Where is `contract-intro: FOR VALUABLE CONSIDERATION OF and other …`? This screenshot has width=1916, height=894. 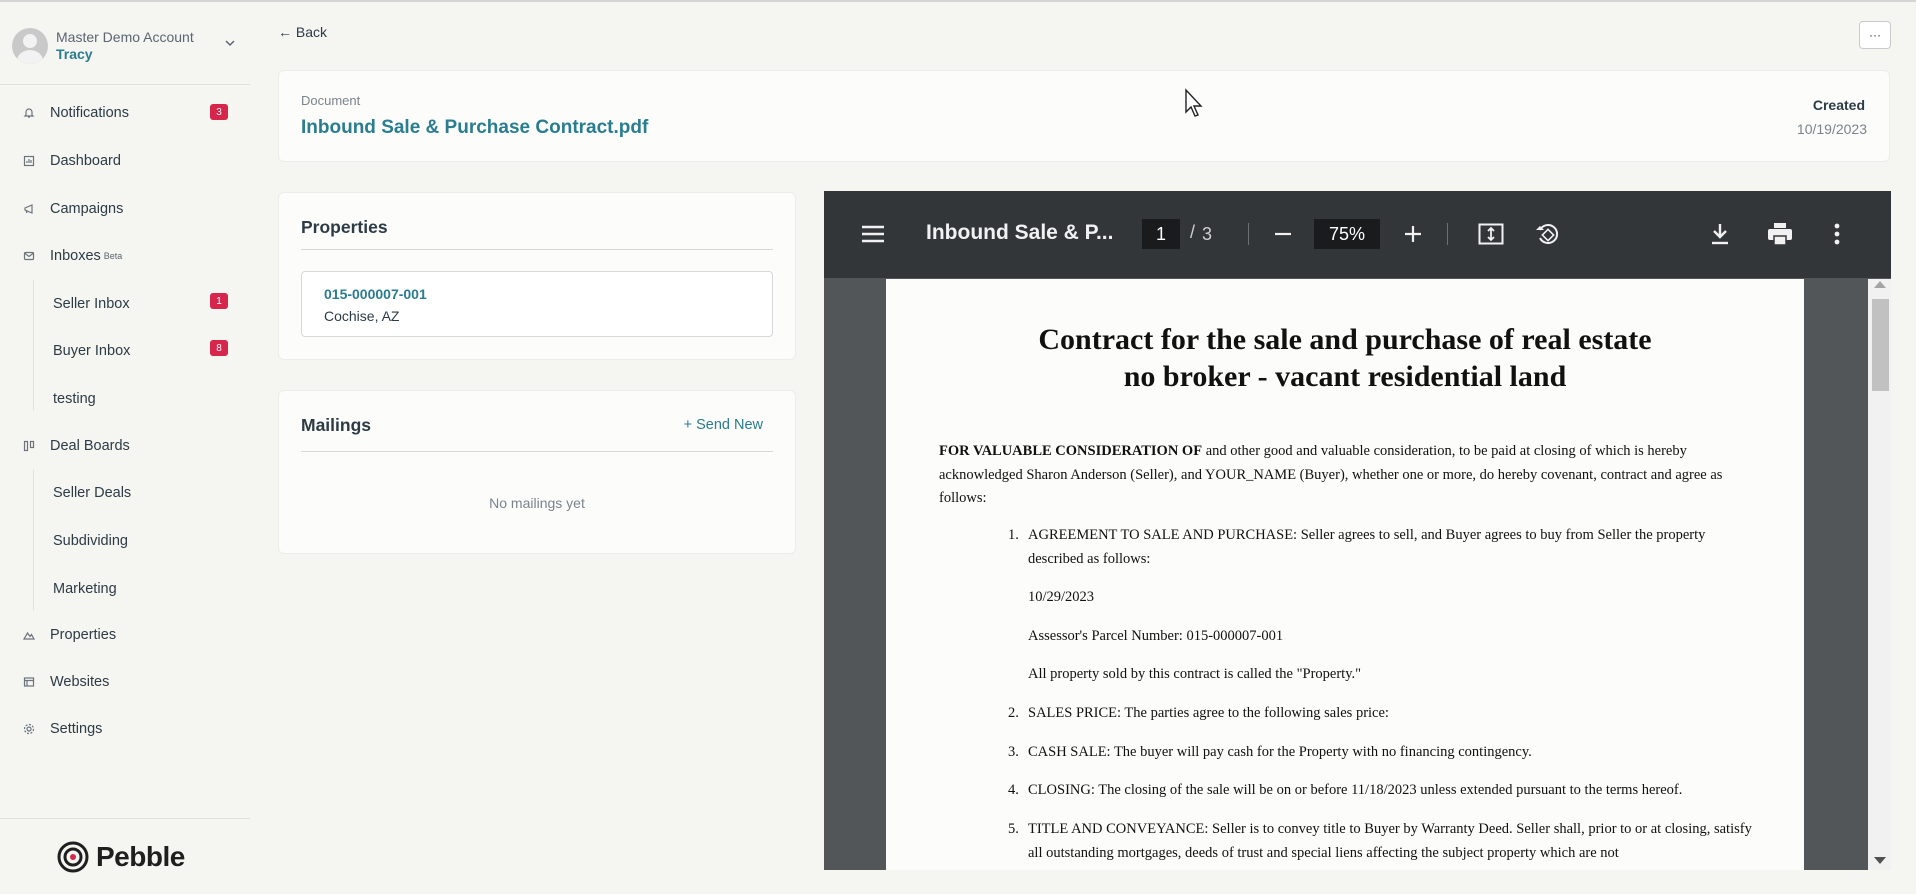 contract-intro: FOR VALUABLE CONSIDERATION OF and other … is located at coordinates (1349, 475).